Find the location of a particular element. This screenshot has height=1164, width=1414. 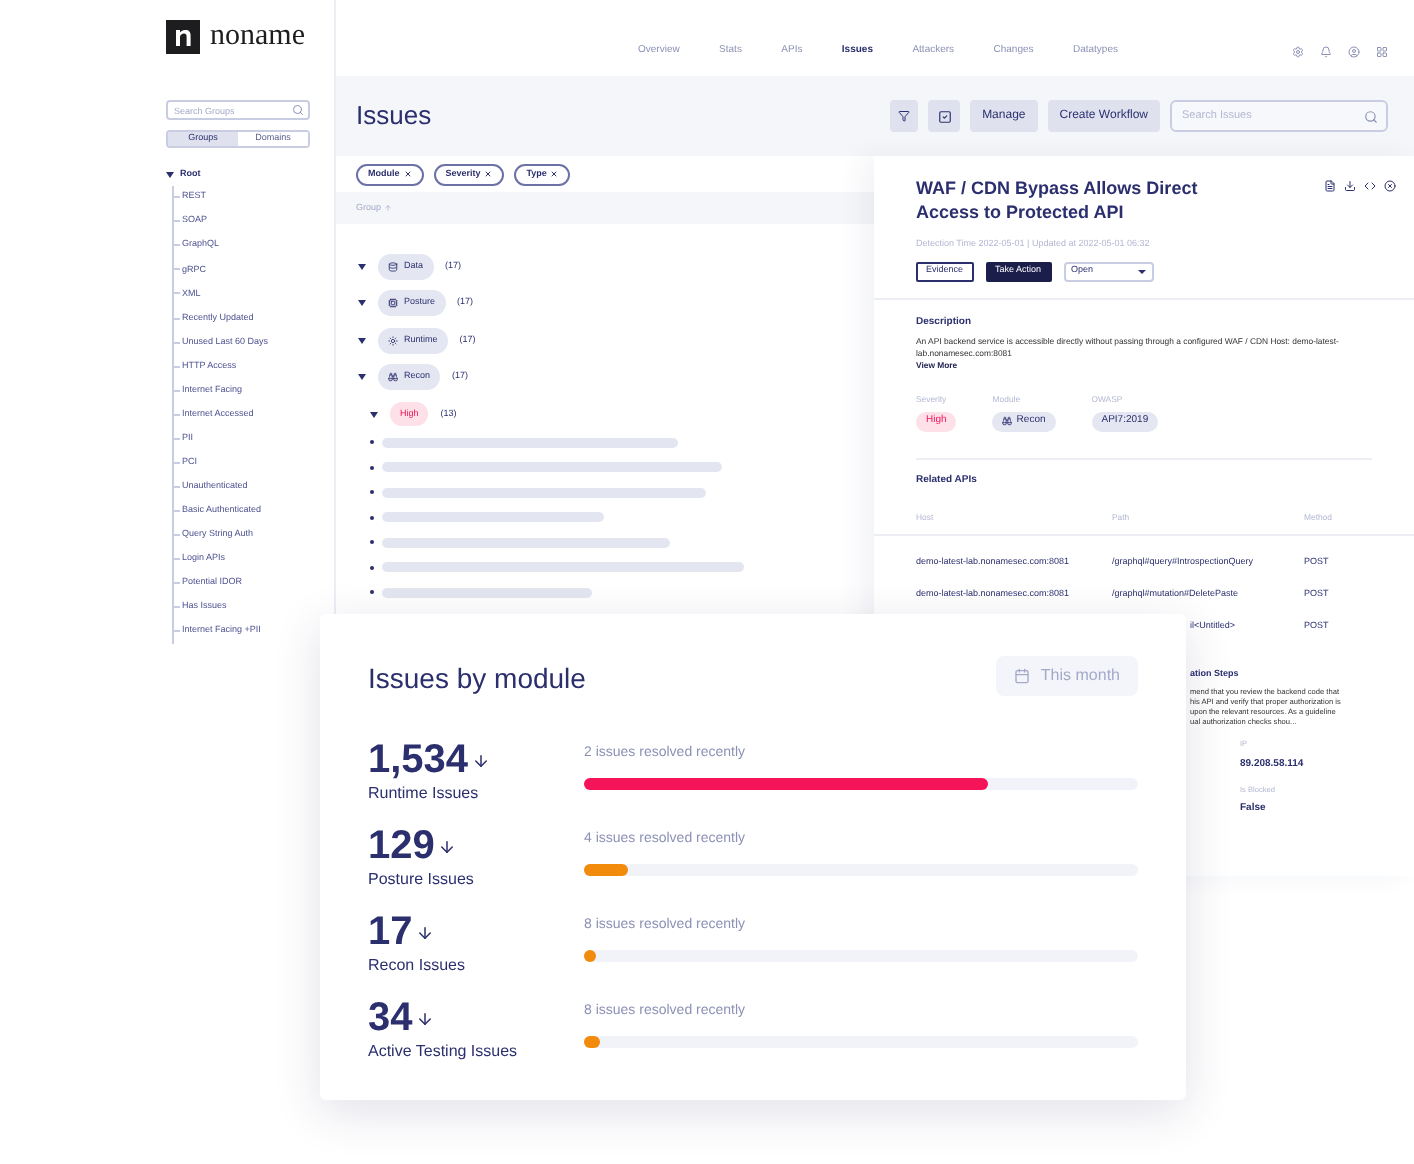

module-label: Posture Issues is located at coordinates (422, 880).